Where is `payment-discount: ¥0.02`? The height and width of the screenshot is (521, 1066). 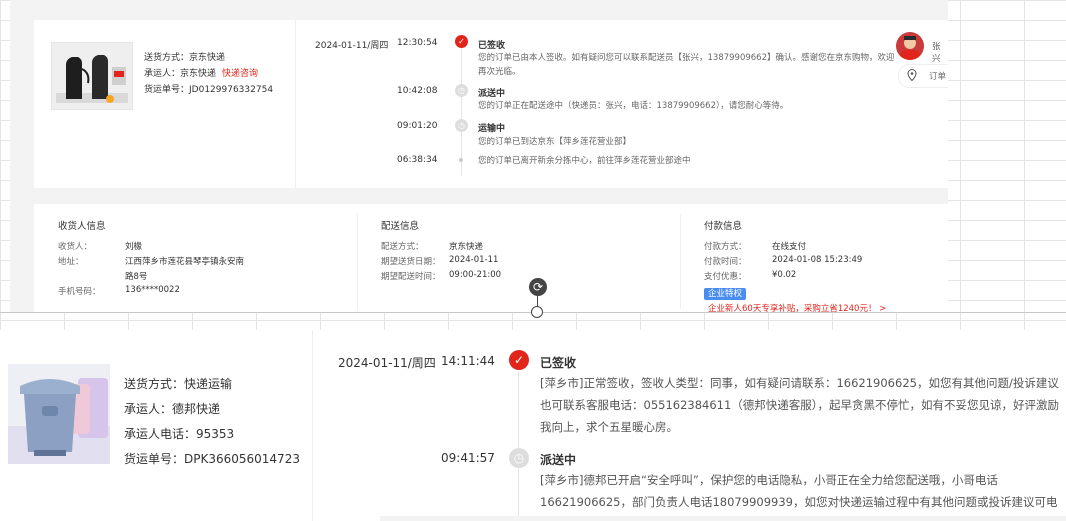 payment-discount: ¥0.02 is located at coordinates (784, 275).